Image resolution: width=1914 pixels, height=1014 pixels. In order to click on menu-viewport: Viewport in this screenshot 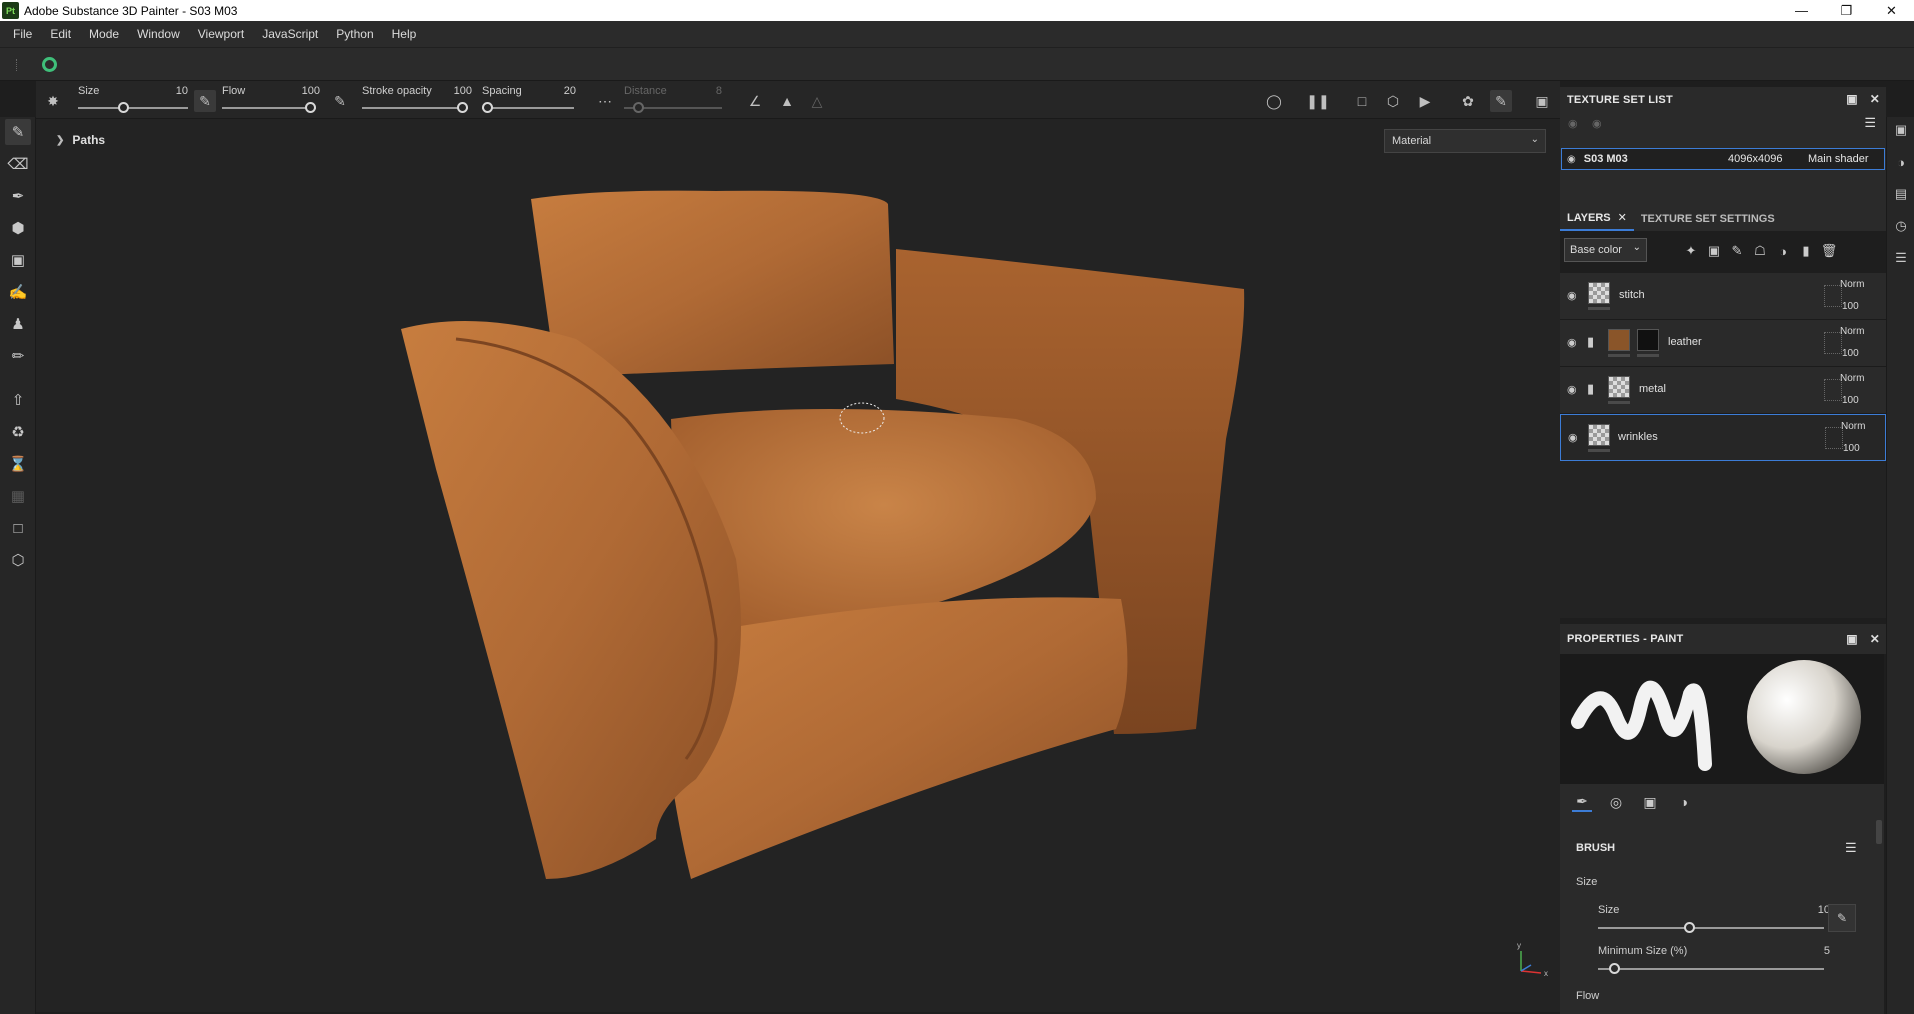, I will do `click(221, 34)`.